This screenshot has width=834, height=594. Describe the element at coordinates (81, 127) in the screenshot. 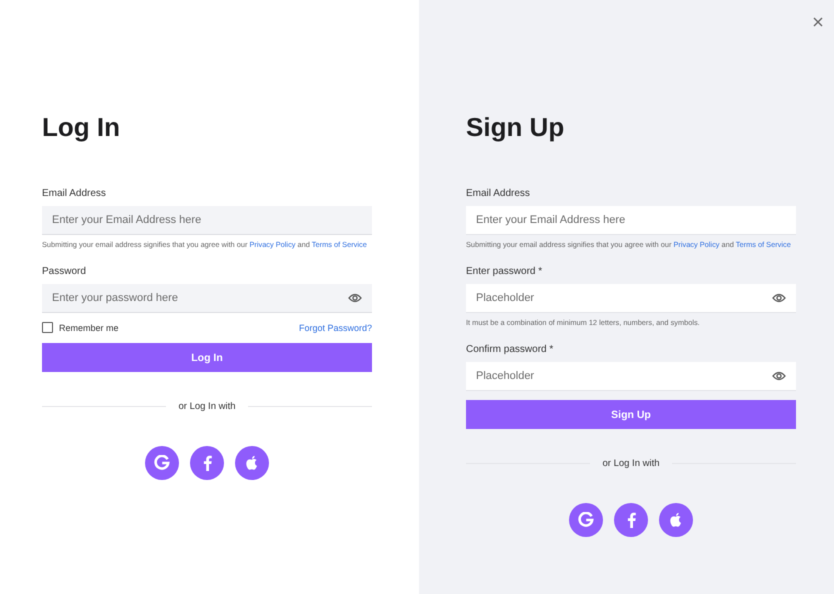

I see `form-title: Log In` at that location.